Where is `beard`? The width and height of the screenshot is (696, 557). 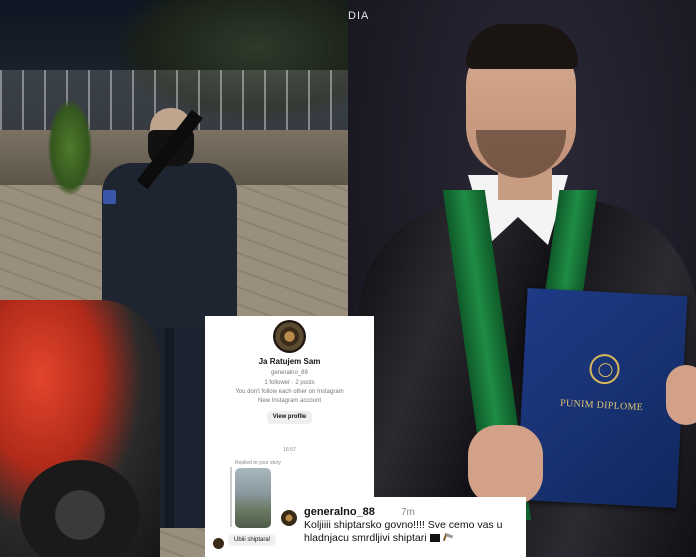 beard is located at coordinates (521, 154).